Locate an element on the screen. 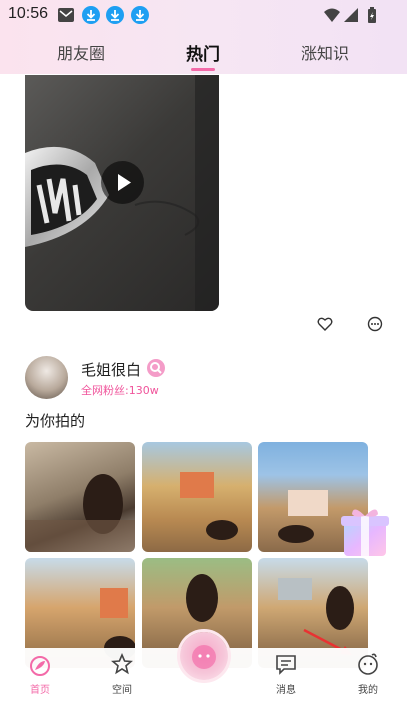 The height and width of the screenshot is (724, 407). wifi-icon is located at coordinates (332, 15).